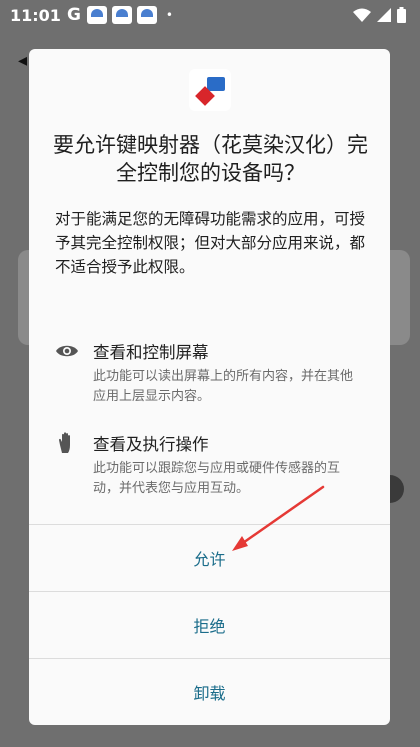  I want to click on back-arrow-icon: ◂, so click(23, 60).